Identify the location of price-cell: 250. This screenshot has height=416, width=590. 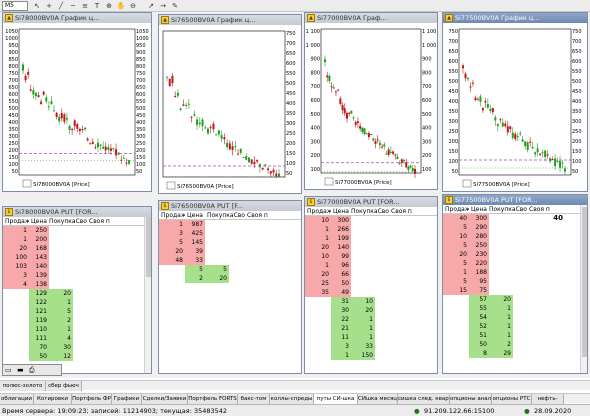
(479, 245).